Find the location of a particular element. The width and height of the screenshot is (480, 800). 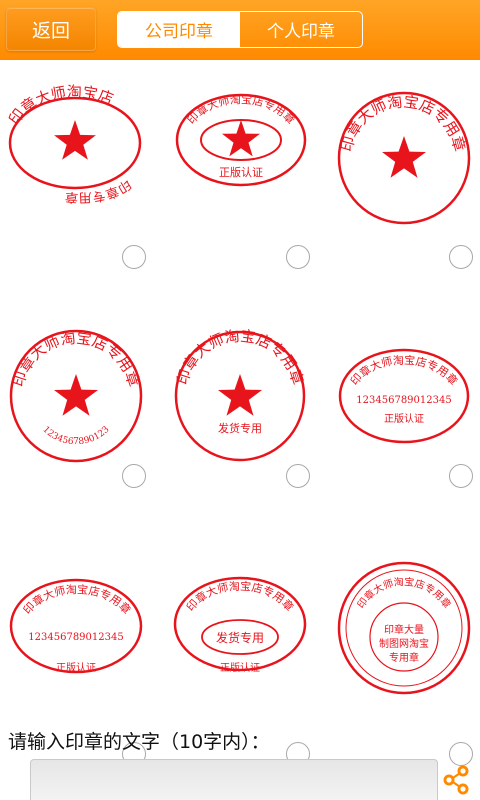

stamp-arc-text: 印章大师淘宝店 is located at coordinates (60, 105).